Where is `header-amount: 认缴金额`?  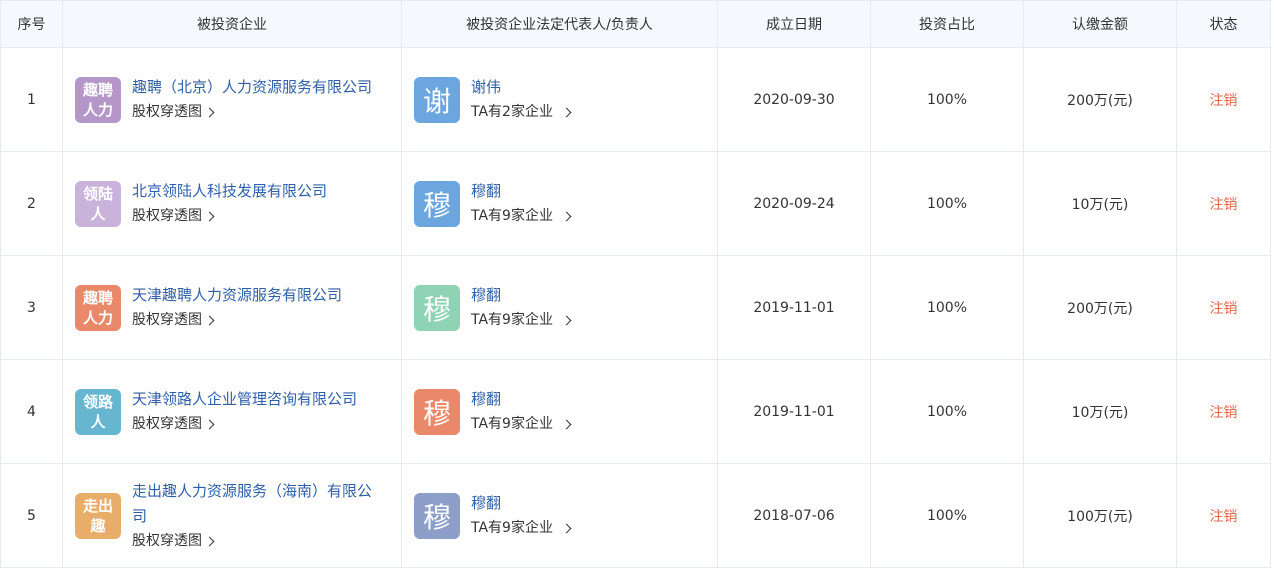
header-amount: 认缴金额 is located at coordinates (1100, 24).